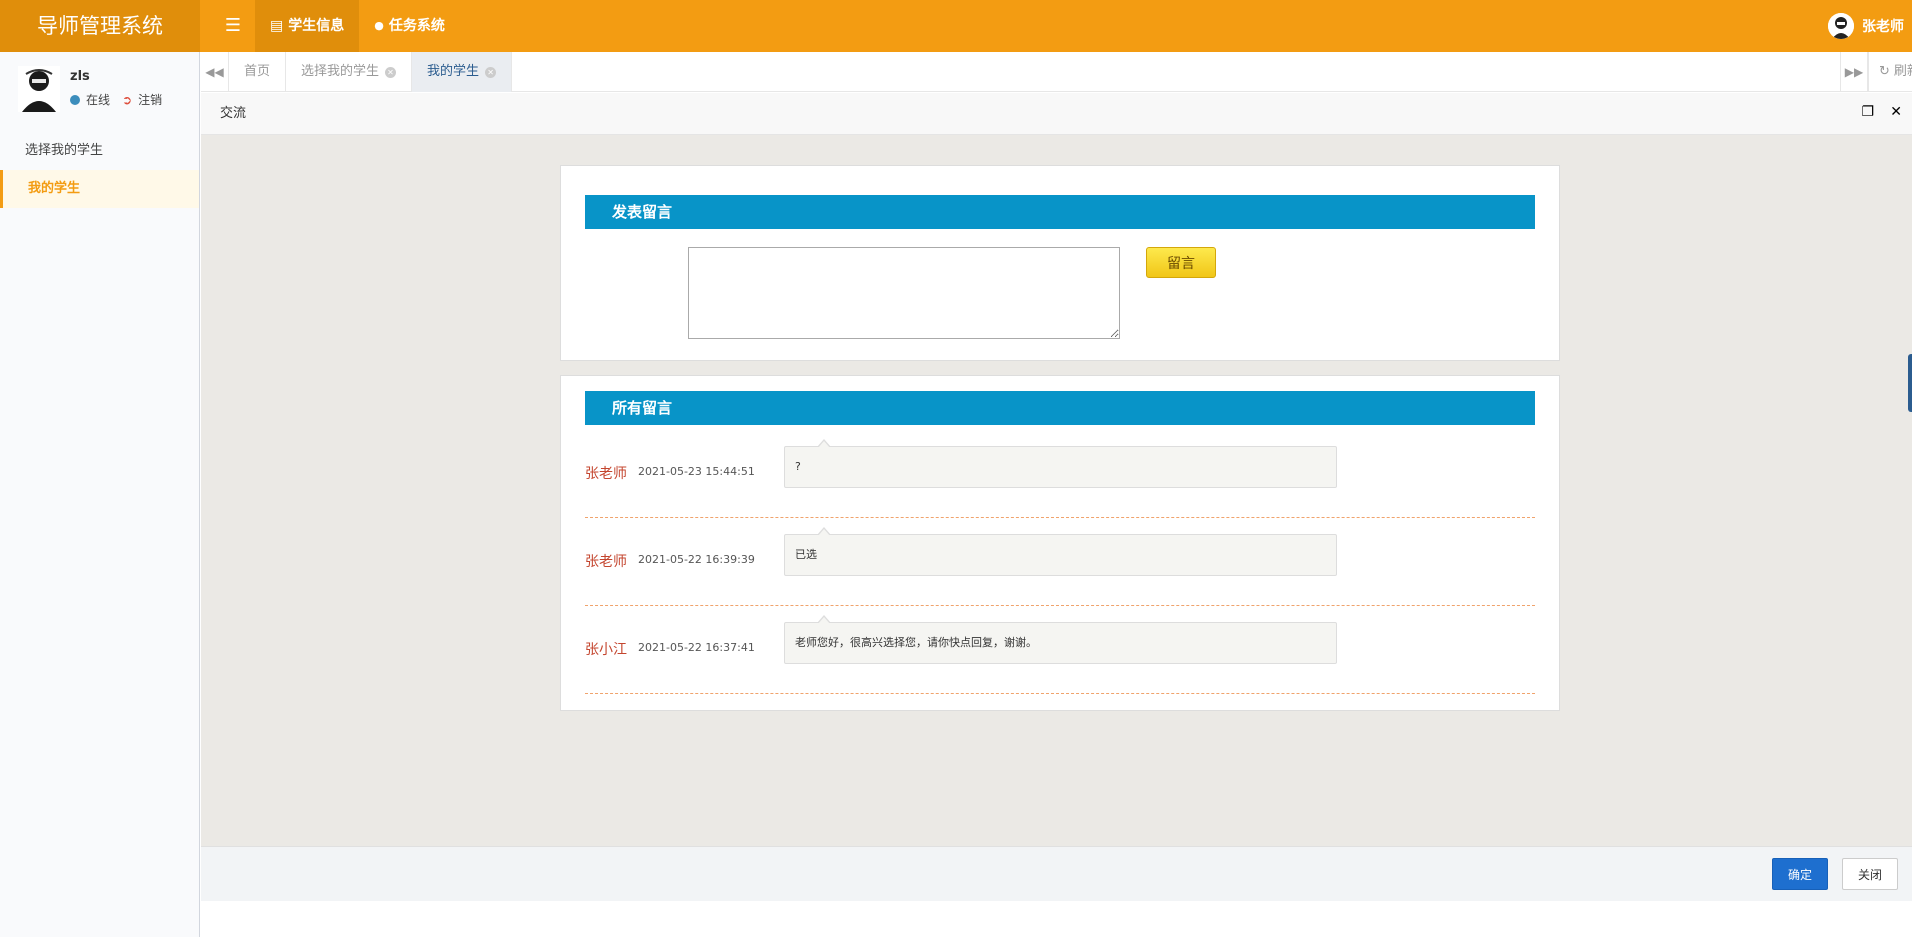  Describe the element at coordinates (1800, 874) in the screenshot. I see `confirm-button: 确定` at that location.